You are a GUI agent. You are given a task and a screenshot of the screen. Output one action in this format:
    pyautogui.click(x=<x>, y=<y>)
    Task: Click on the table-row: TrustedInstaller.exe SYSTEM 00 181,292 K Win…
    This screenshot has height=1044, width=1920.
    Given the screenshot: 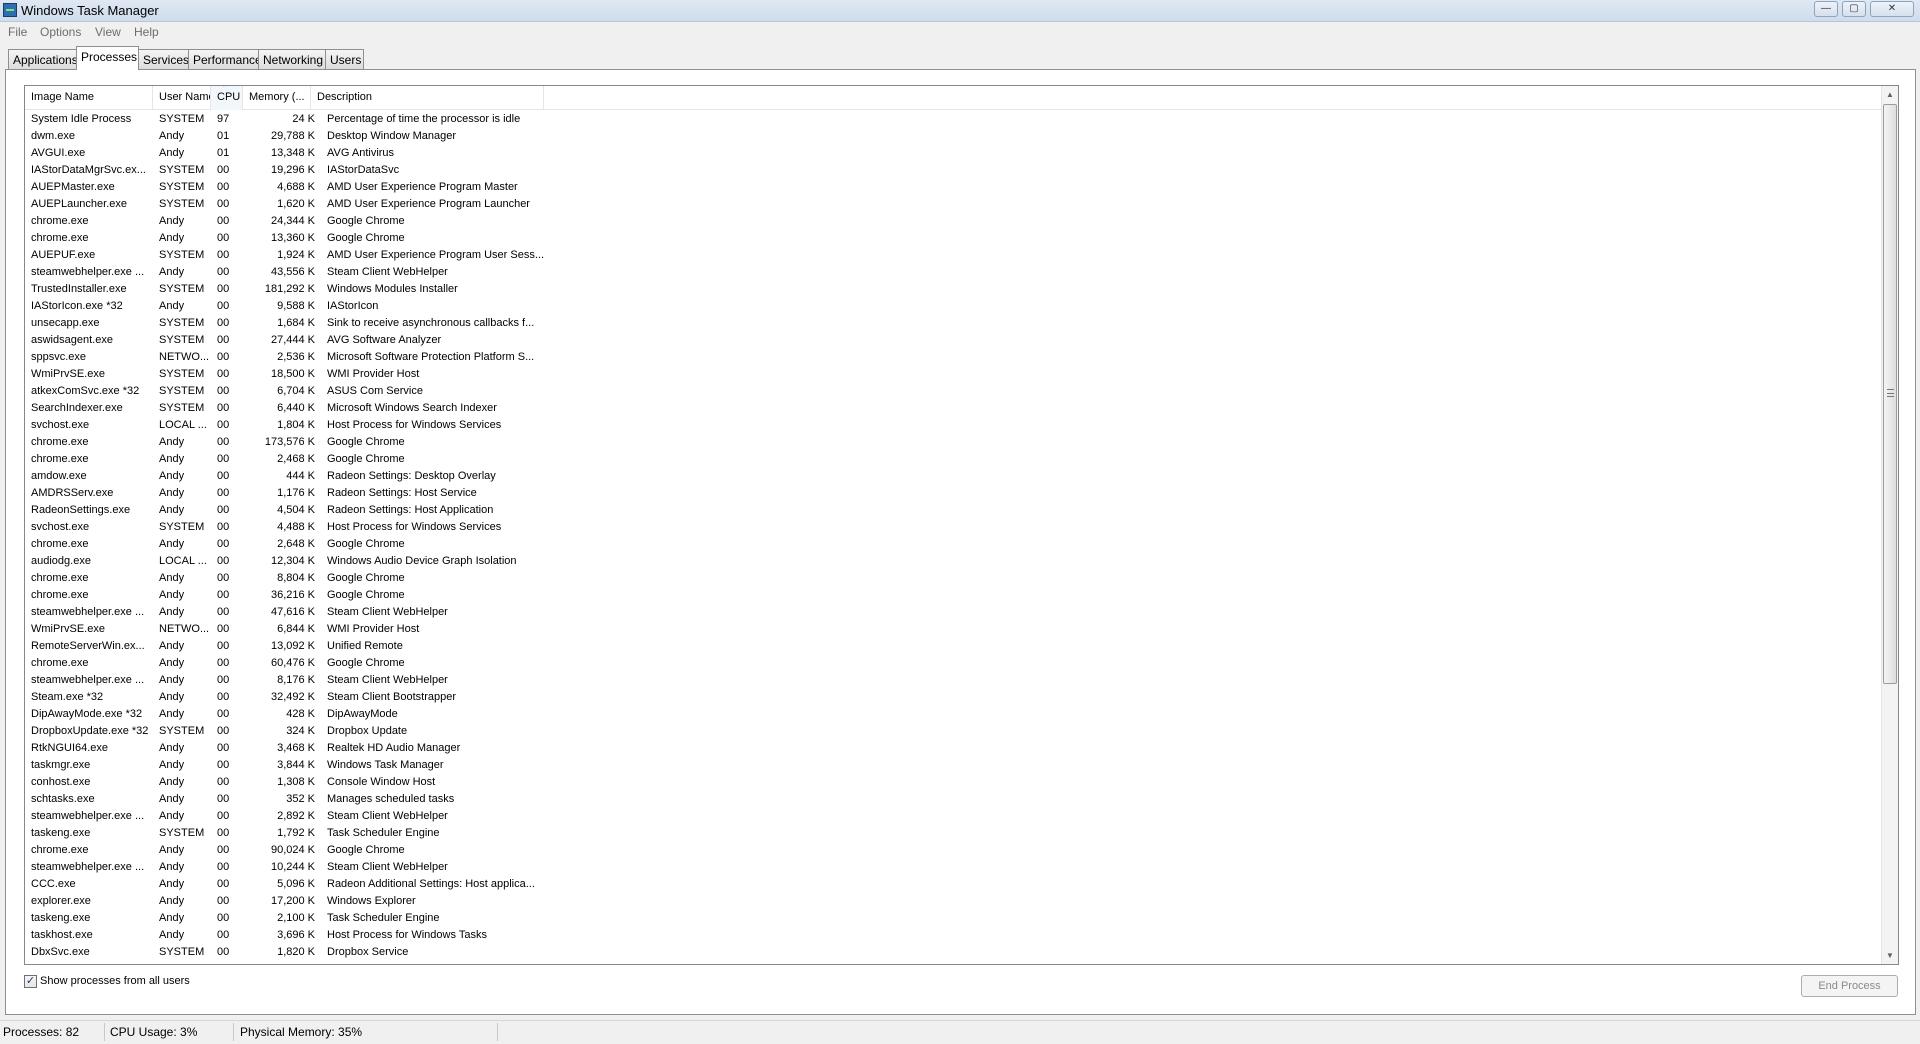 What is the action you would take?
    pyautogui.click(x=285, y=289)
    